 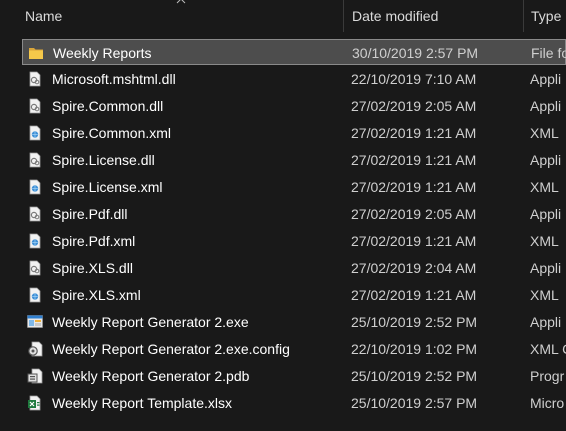 What do you see at coordinates (414, 349) in the screenshot?
I see `file-date-modified: 22/10/2019 1:02 PM` at bounding box center [414, 349].